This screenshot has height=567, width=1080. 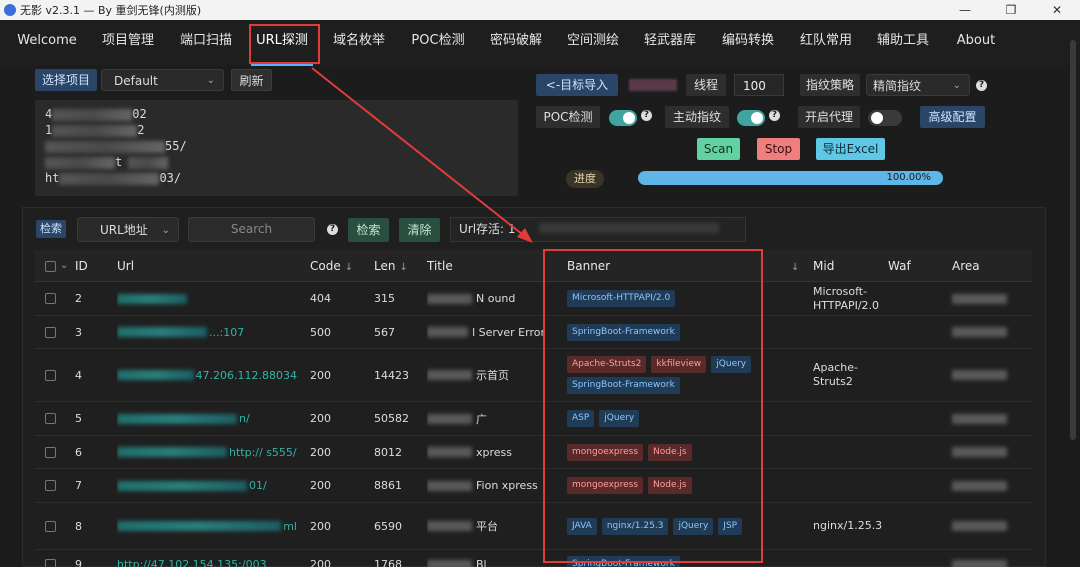 I want to click on scrollbar, so click(x=1073, y=240).